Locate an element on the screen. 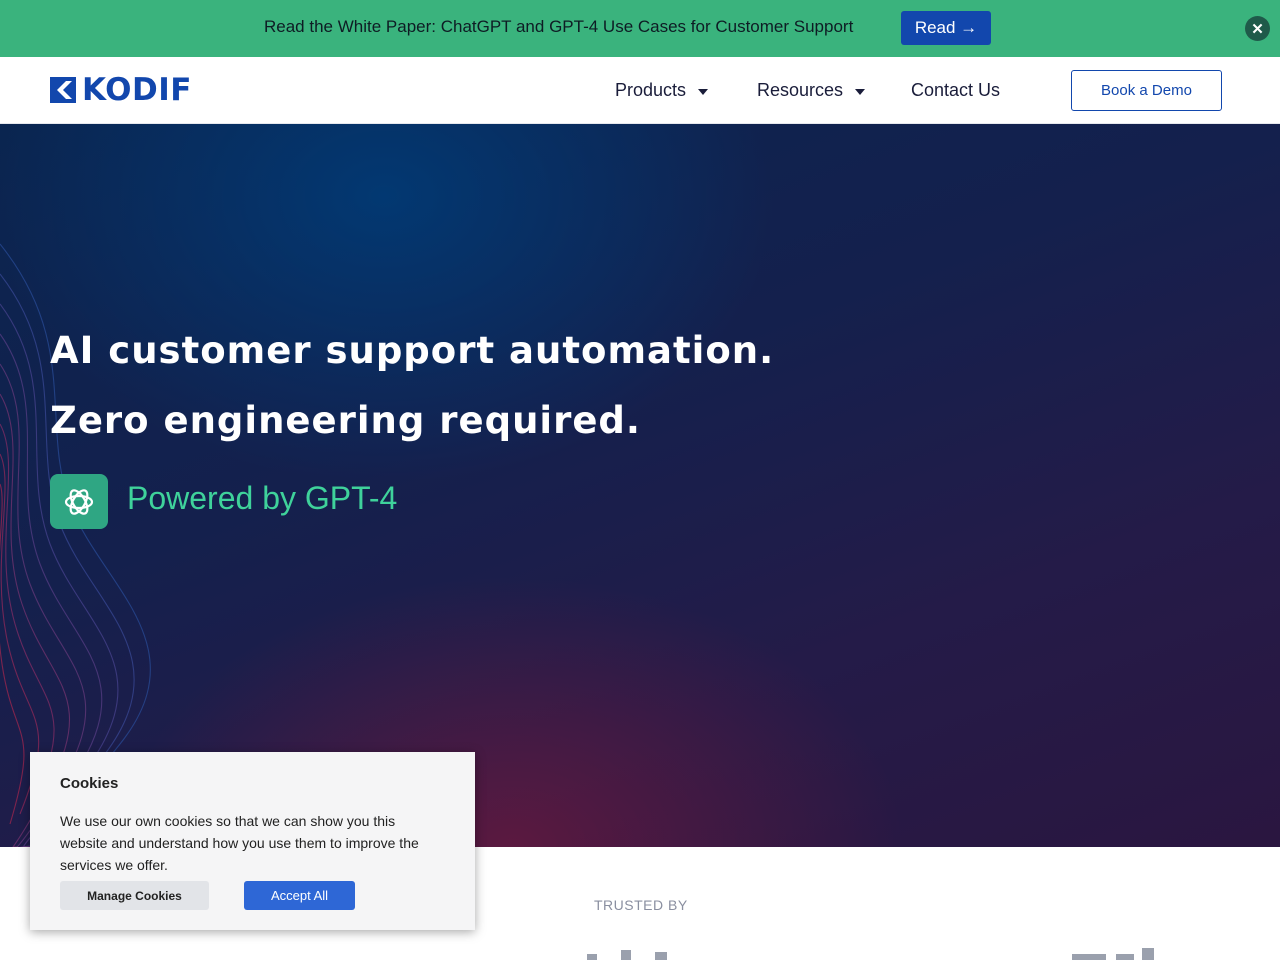 This screenshot has height=960, width=1280. kodif-logo-icon is located at coordinates (63, 90).